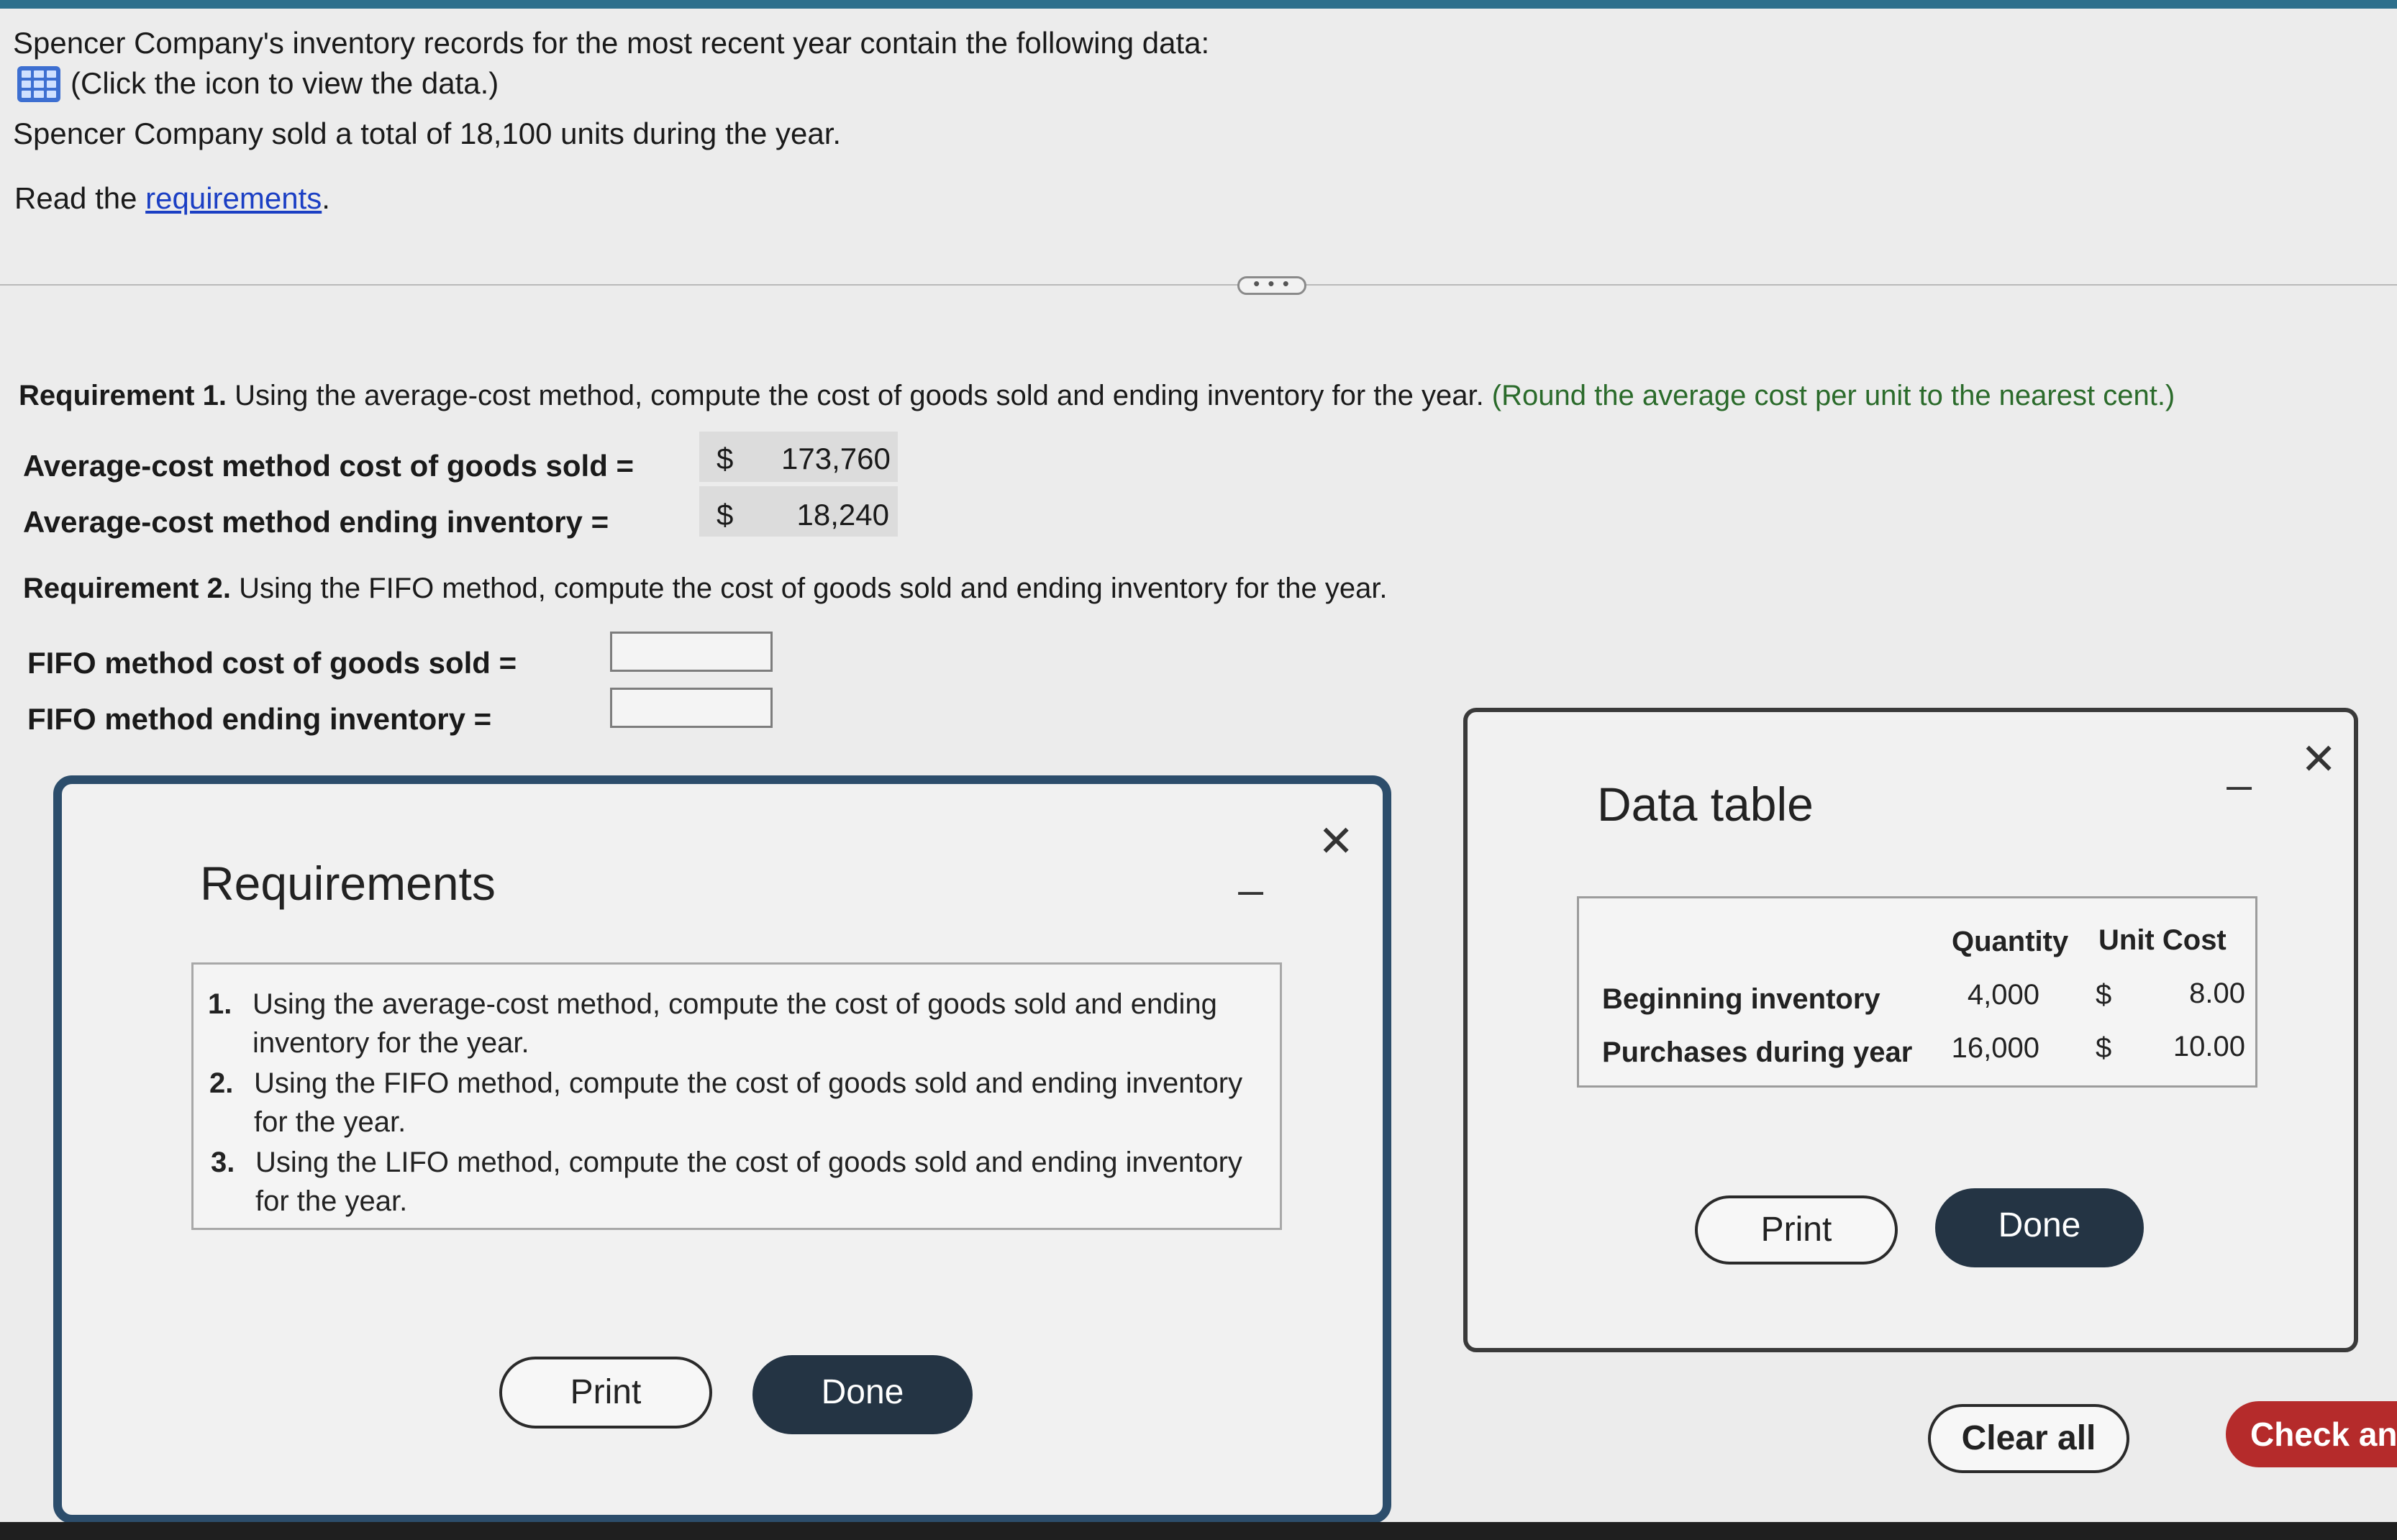 The image size is (2397, 1540). Describe the element at coordinates (836, 459) in the screenshot. I see `avg-cogs-value: 173,760` at that location.